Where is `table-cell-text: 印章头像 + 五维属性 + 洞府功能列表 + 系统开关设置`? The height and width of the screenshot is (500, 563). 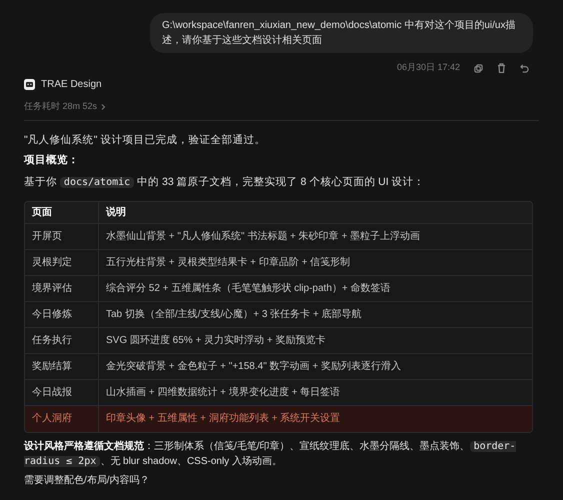 table-cell-text: 印章头像 + 五维属性 + 洞府功能列表 + 系统开关设置 is located at coordinates (223, 419).